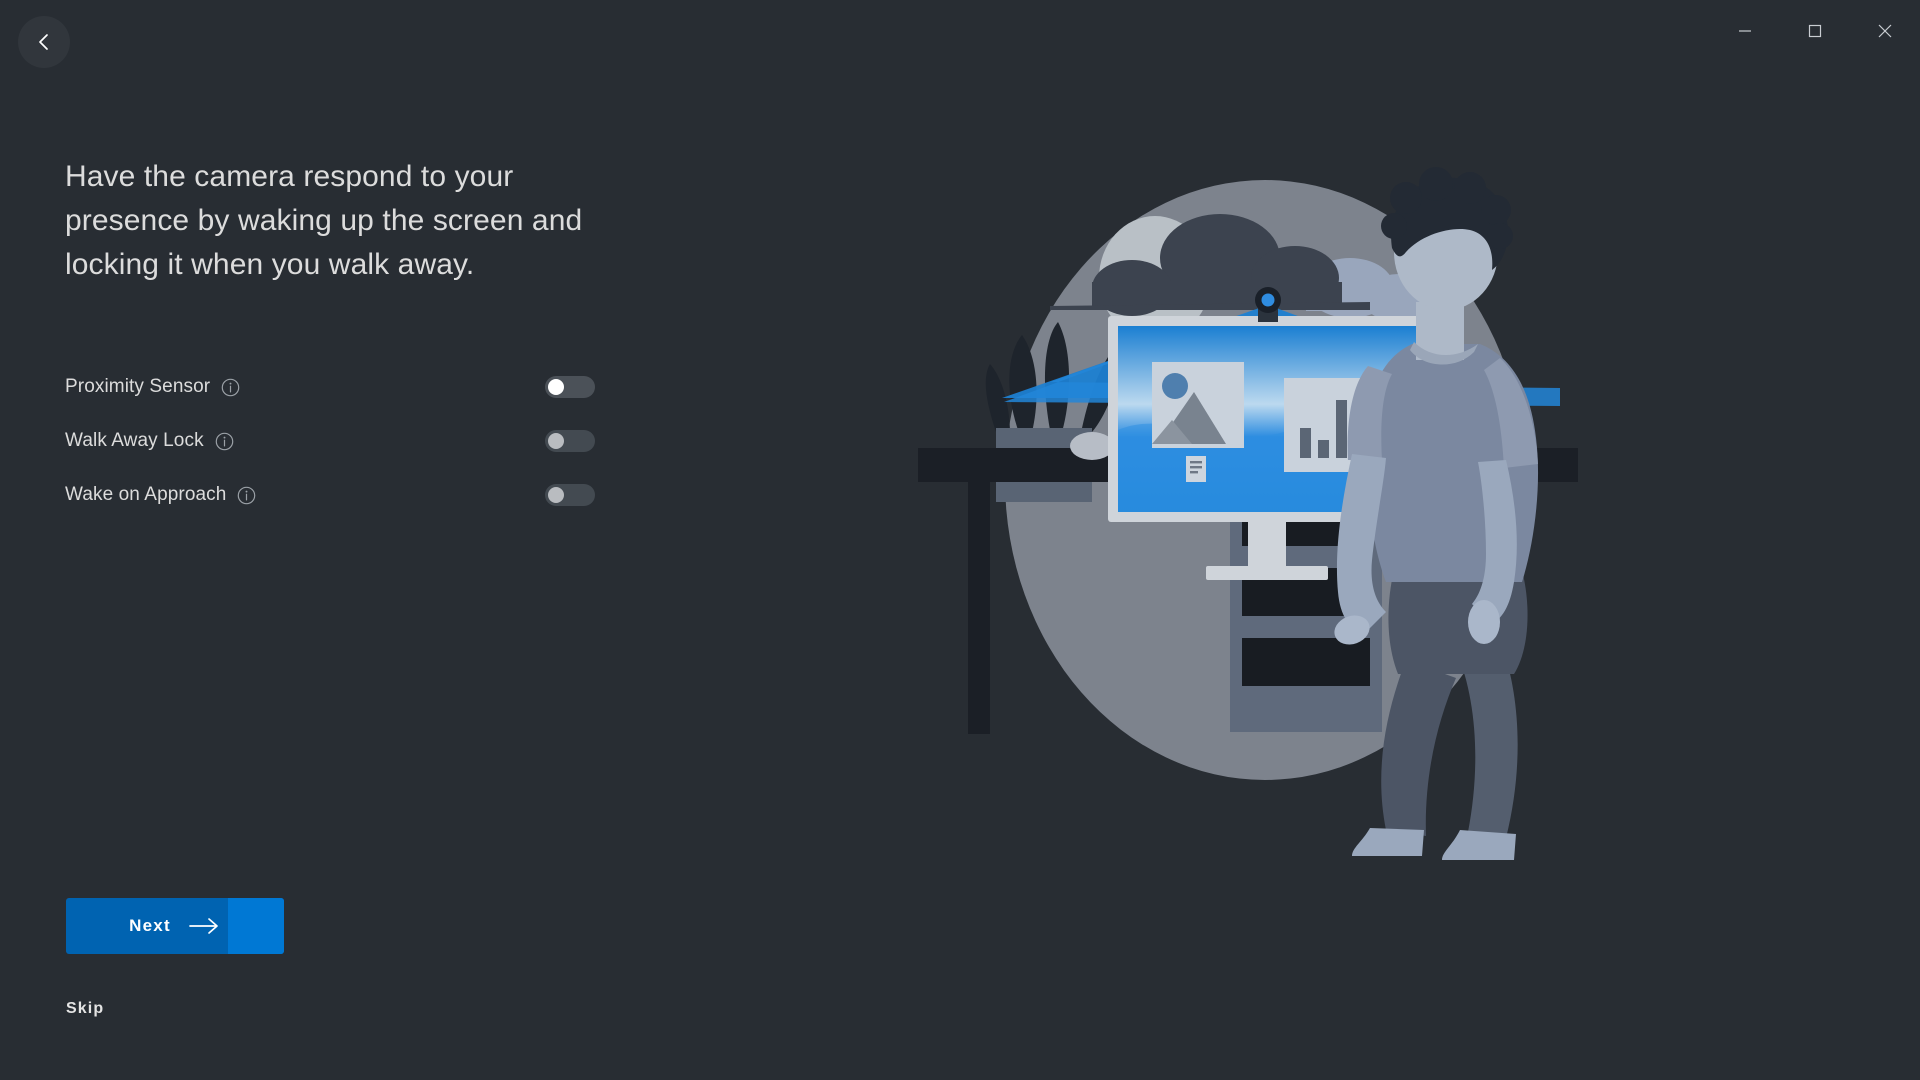 This screenshot has width=1920, height=1080. Describe the element at coordinates (1484, 622) in the screenshot. I see `person-hand-right` at that location.